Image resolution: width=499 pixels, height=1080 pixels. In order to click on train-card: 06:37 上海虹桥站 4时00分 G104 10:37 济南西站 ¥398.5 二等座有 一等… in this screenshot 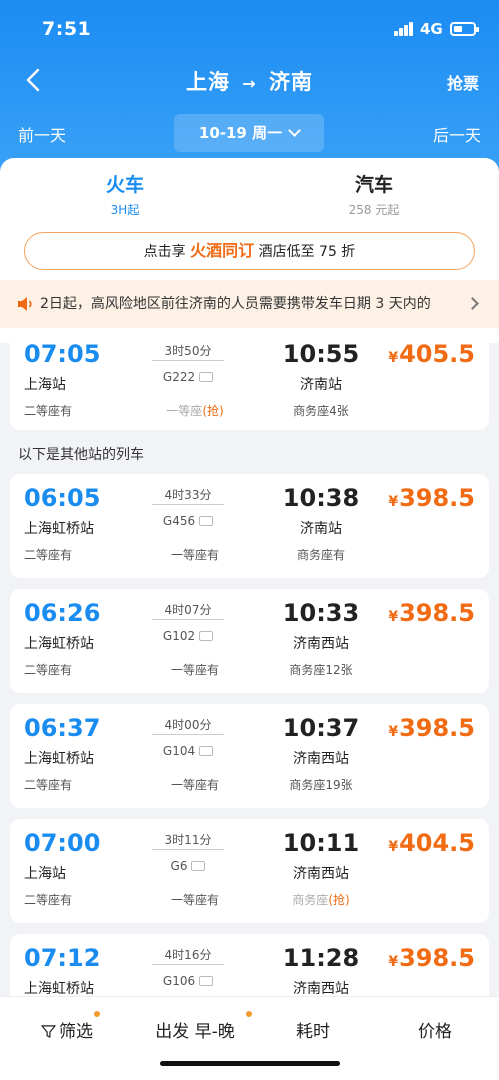, I will do `click(249, 756)`.